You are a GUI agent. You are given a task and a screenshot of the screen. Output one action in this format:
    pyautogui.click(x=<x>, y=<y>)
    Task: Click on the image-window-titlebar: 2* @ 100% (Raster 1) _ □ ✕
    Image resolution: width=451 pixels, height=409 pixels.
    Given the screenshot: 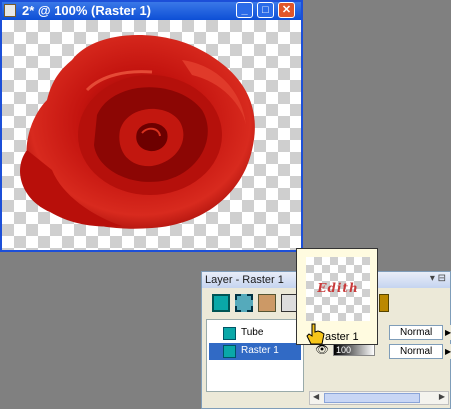 What is the action you would take?
    pyautogui.click(x=151, y=11)
    